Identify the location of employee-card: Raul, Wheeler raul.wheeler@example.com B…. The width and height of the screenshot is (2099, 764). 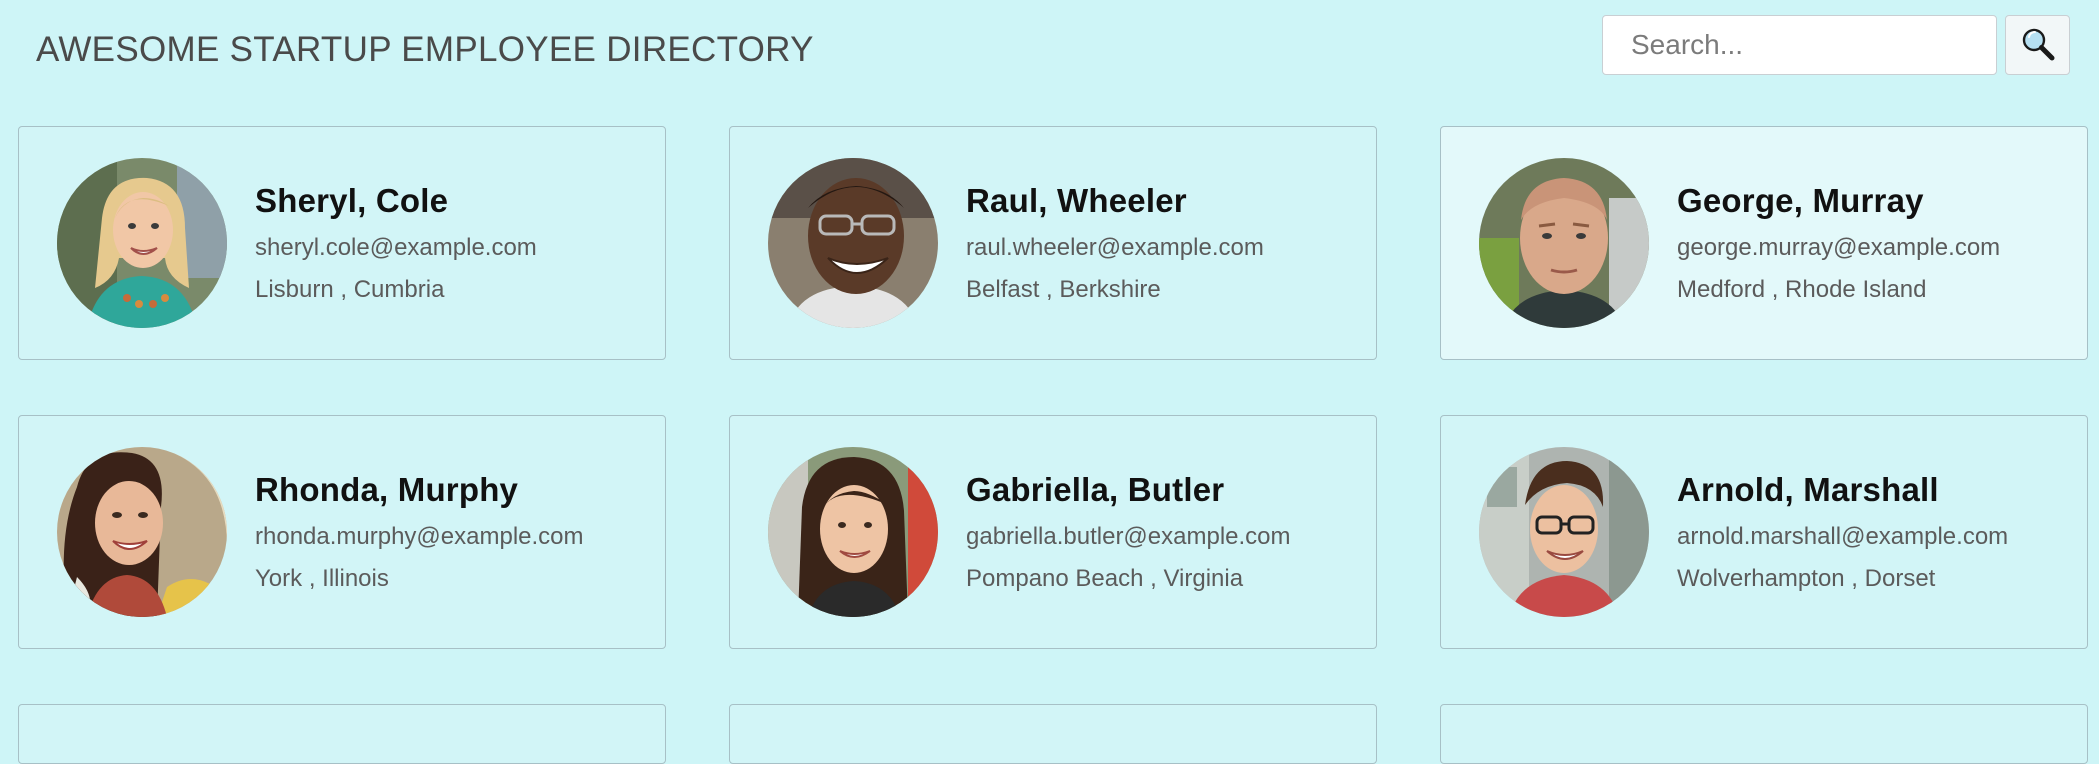
(1053, 243).